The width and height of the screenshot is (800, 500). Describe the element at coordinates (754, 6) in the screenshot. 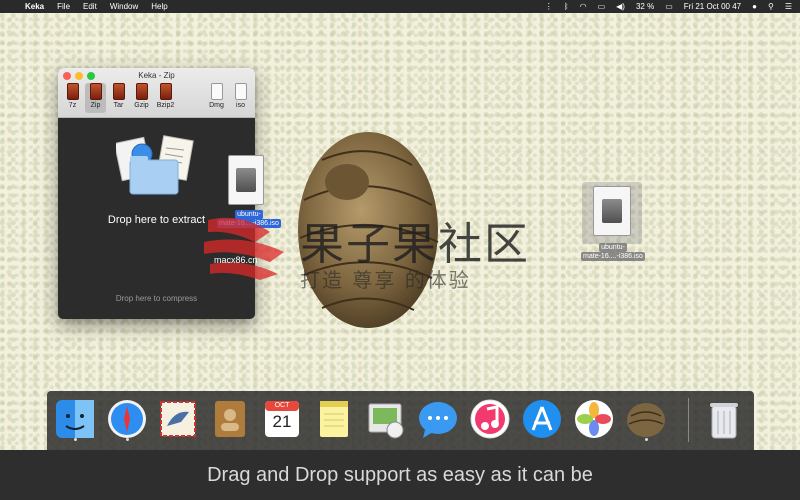

I see `user-icon: ●` at that location.